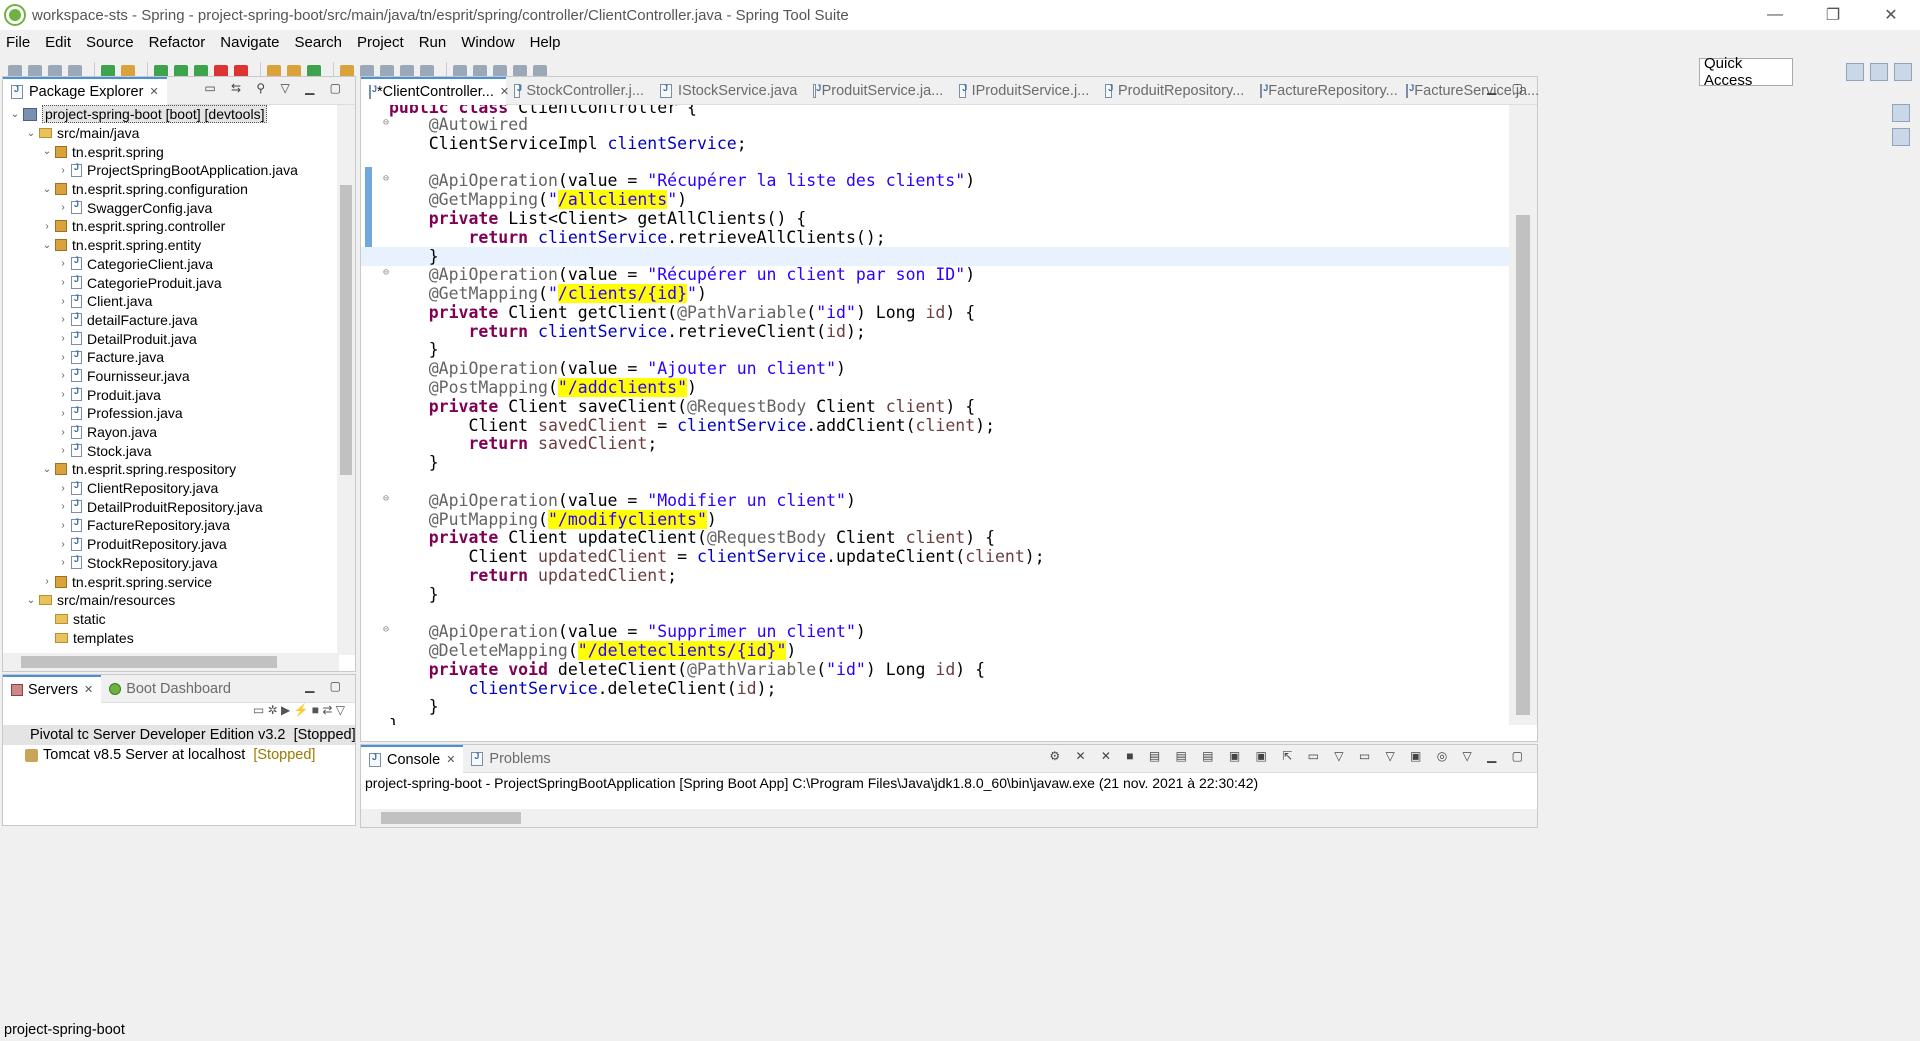  Describe the element at coordinates (171, 357) in the screenshot. I see `tree-item: › Facture.java` at that location.